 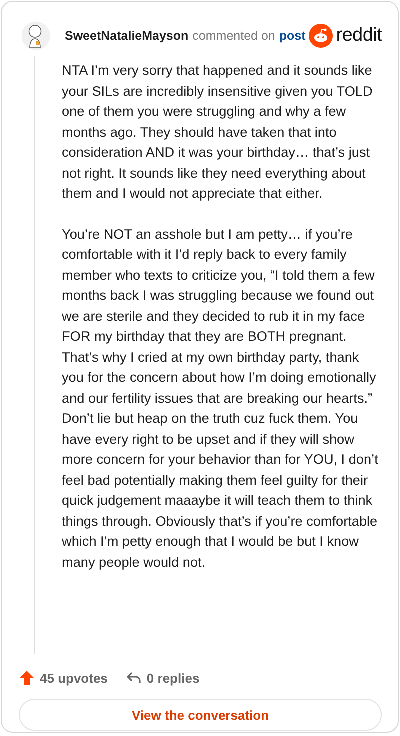 What do you see at coordinates (359, 36) in the screenshot?
I see `brand-name: reddit` at bounding box center [359, 36].